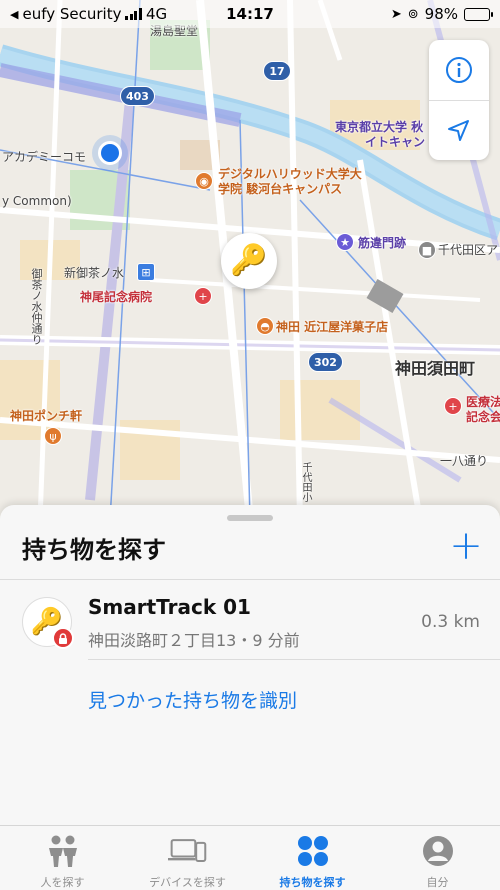 The height and width of the screenshot is (890, 500). I want to click on item-distance: 0.3 km, so click(450, 622).